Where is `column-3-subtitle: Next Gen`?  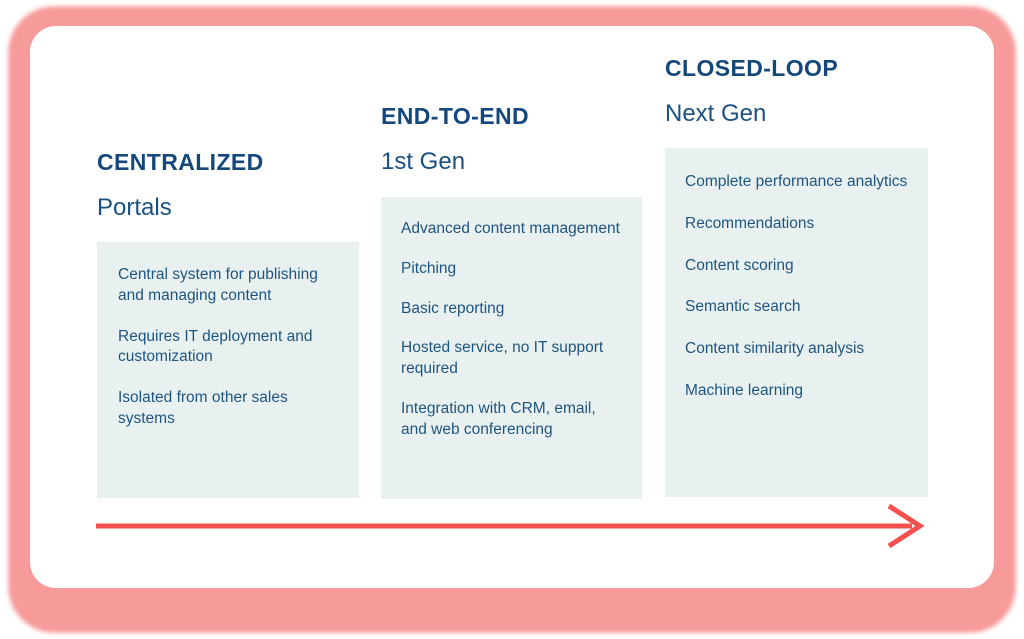 column-3-subtitle: Next Gen is located at coordinates (716, 114).